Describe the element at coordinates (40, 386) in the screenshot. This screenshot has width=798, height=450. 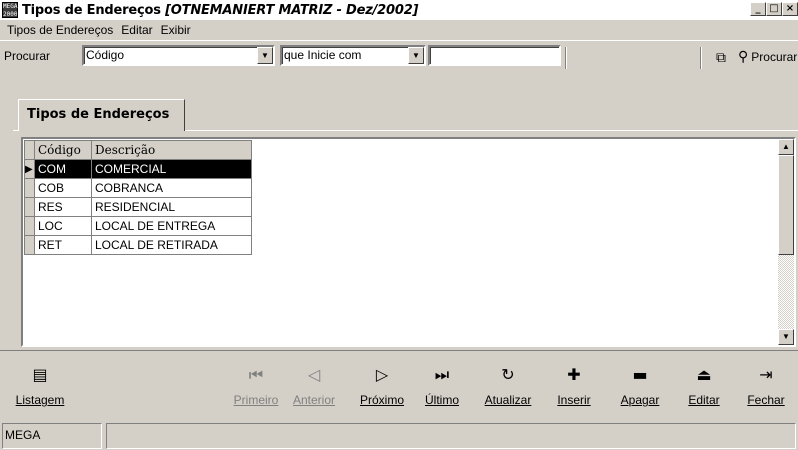
I see `listagem-button: ▤ Listagem` at that location.